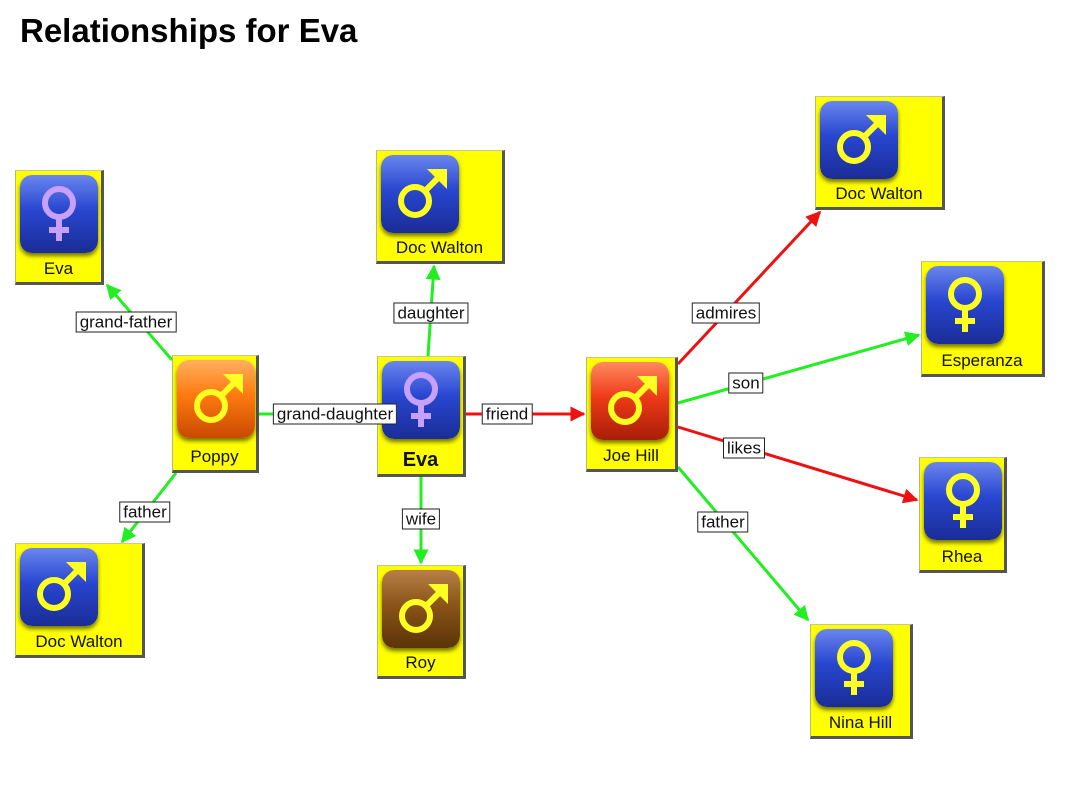 The height and width of the screenshot is (800, 1075). I want to click on edge-label: likes, so click(744, 448).